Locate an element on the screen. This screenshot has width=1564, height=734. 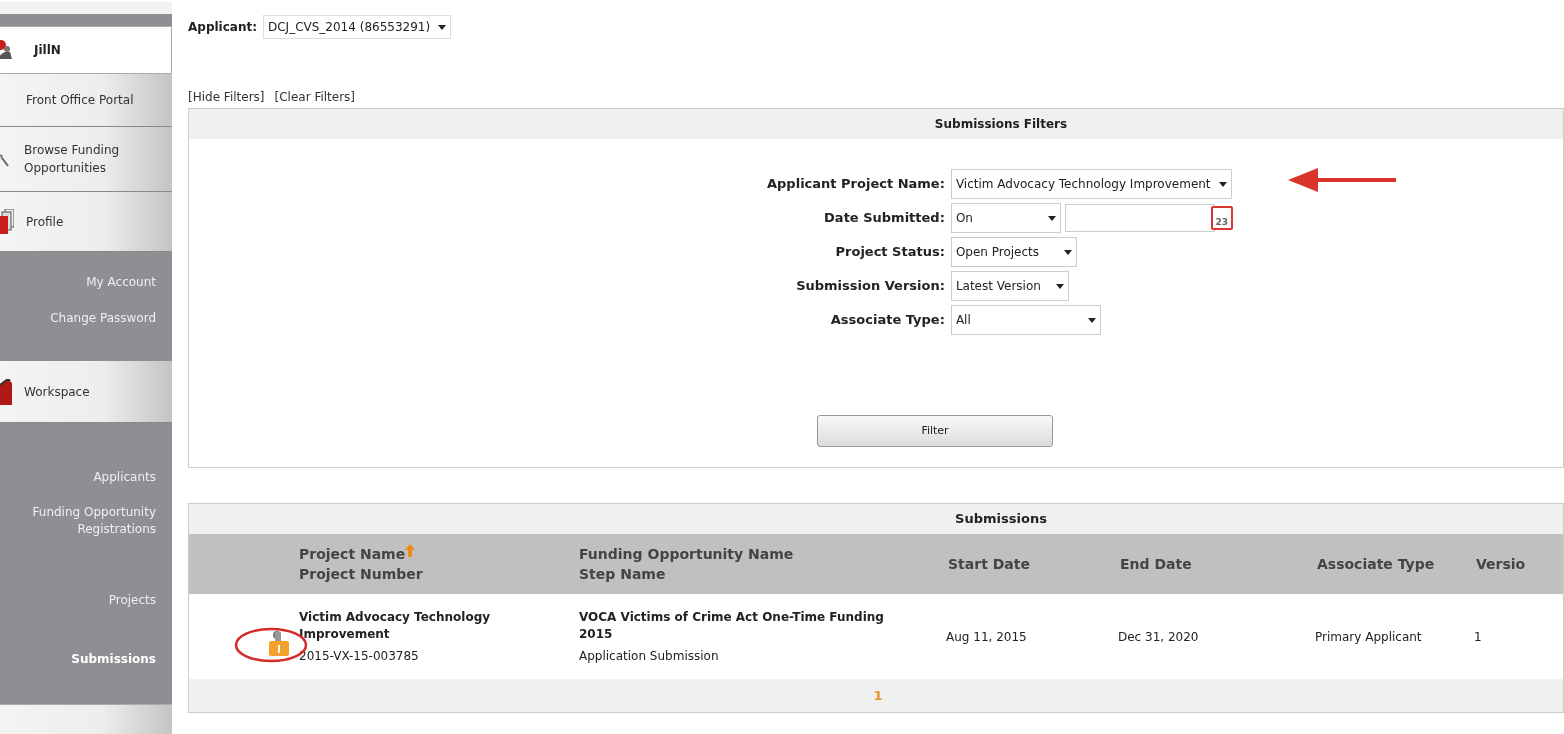
field-label: Applicant Project Name: is located at coordinates (856, 184).